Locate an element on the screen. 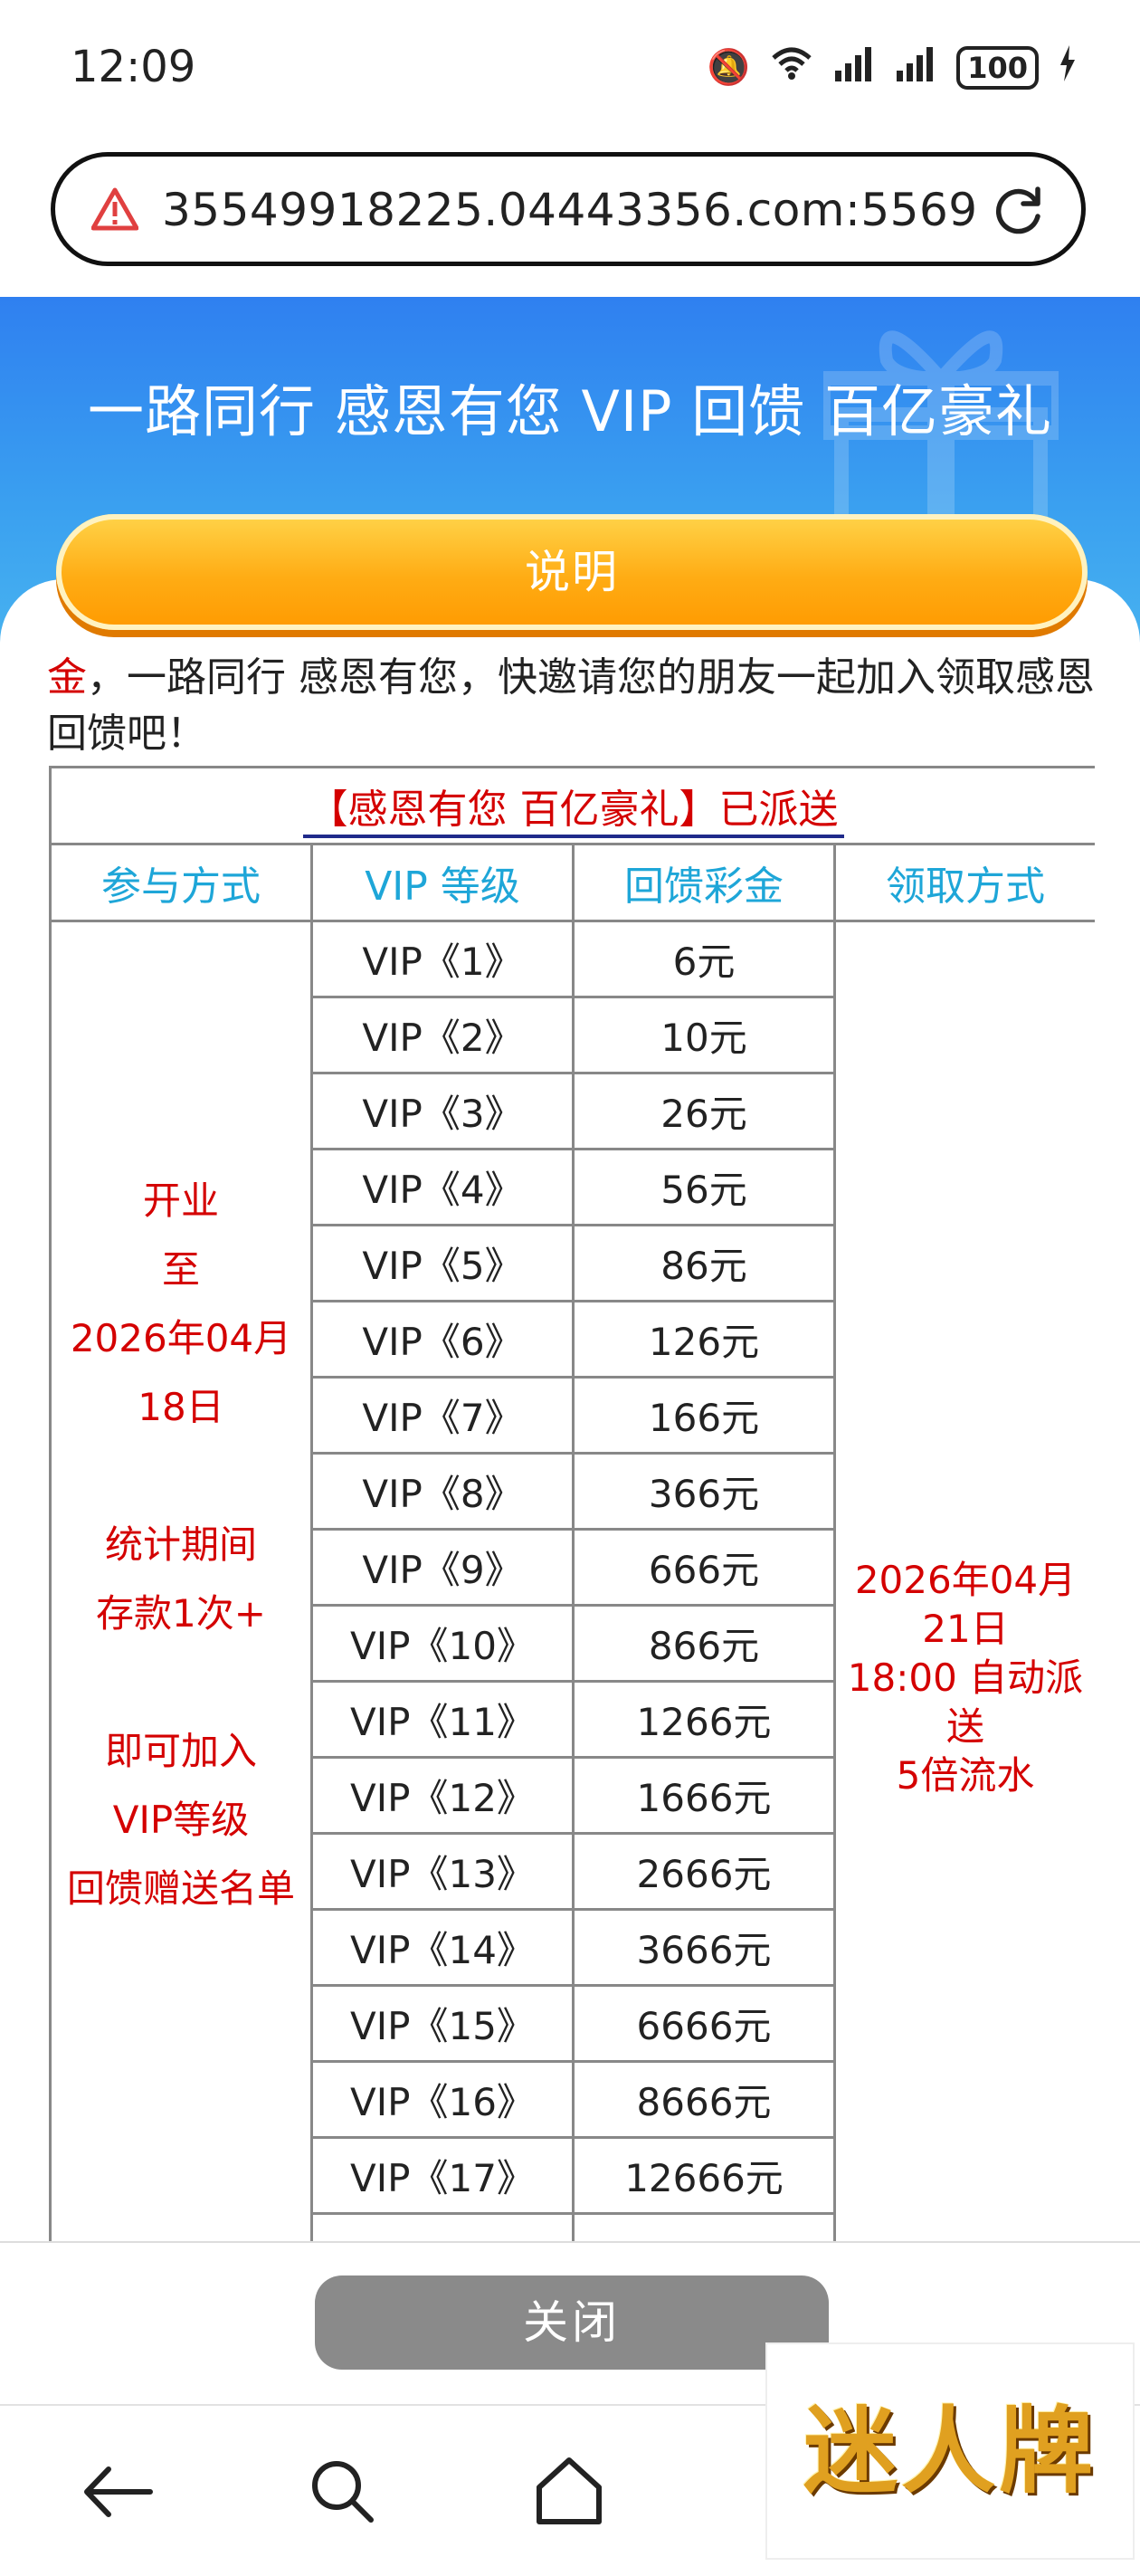  reward-amount-cell: 866元 is located at coordinates (704, 1643).